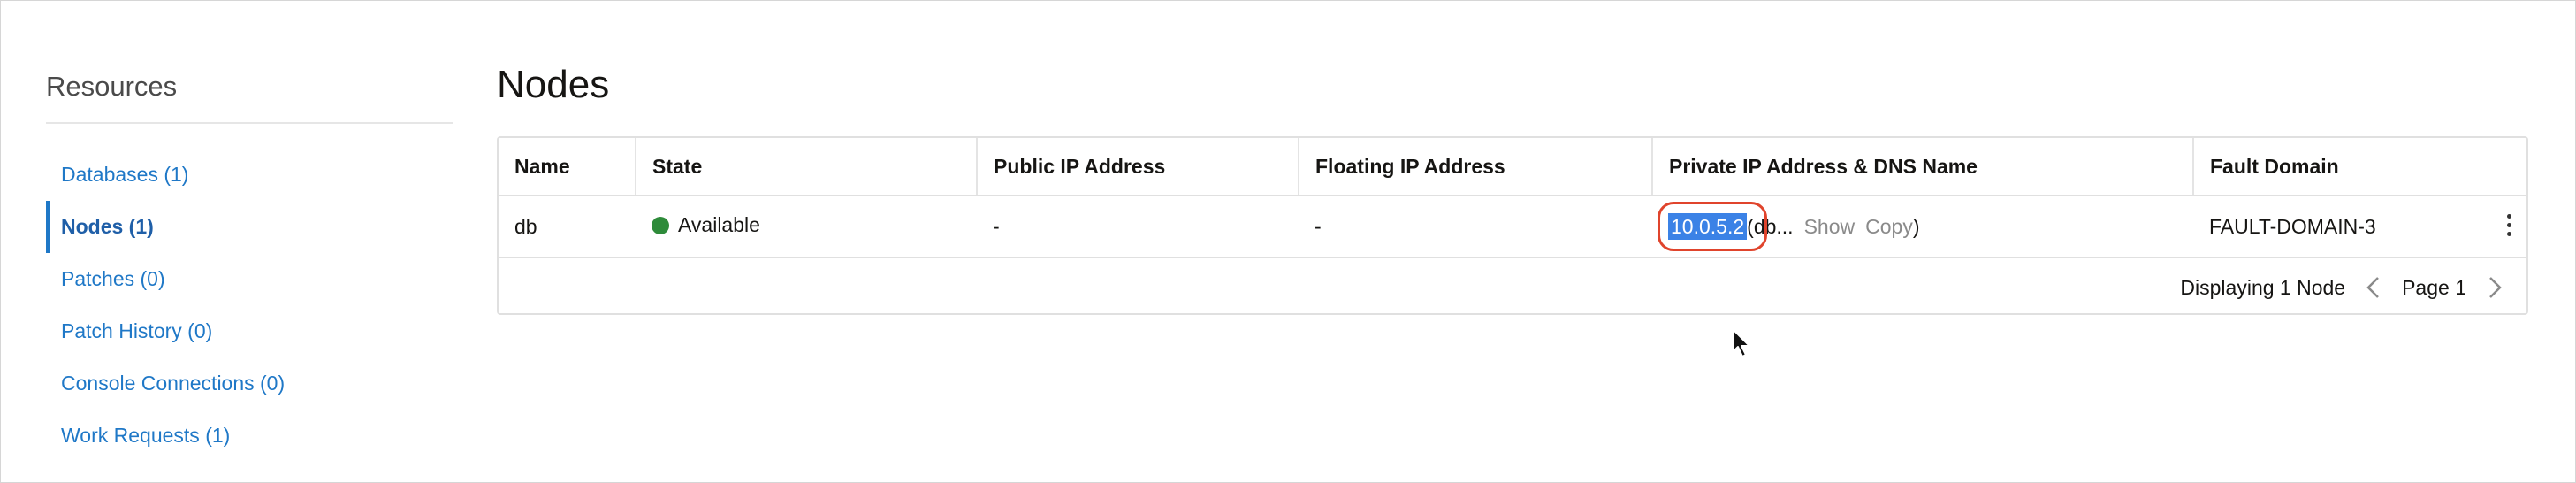 Image resolution: width=2576 pixels, height=483 pixels. What do you see at coordinates (2292, 226) in the screenshot?
I see `fault-domain-value: FAULT-DOMAIN-3` at bounding box center [2292, 226].